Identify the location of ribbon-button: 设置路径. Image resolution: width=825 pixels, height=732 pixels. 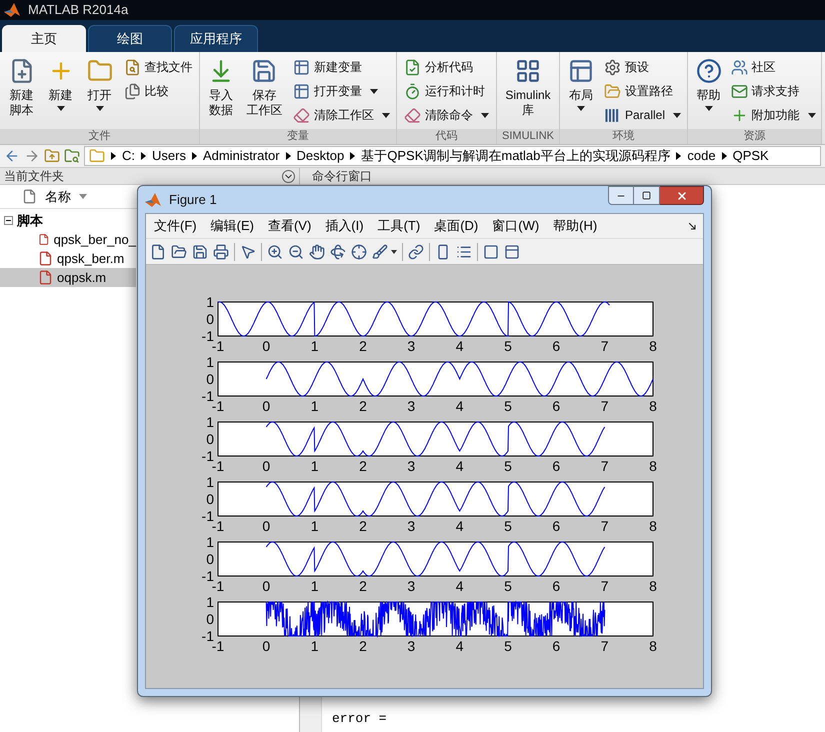
(642, 91).